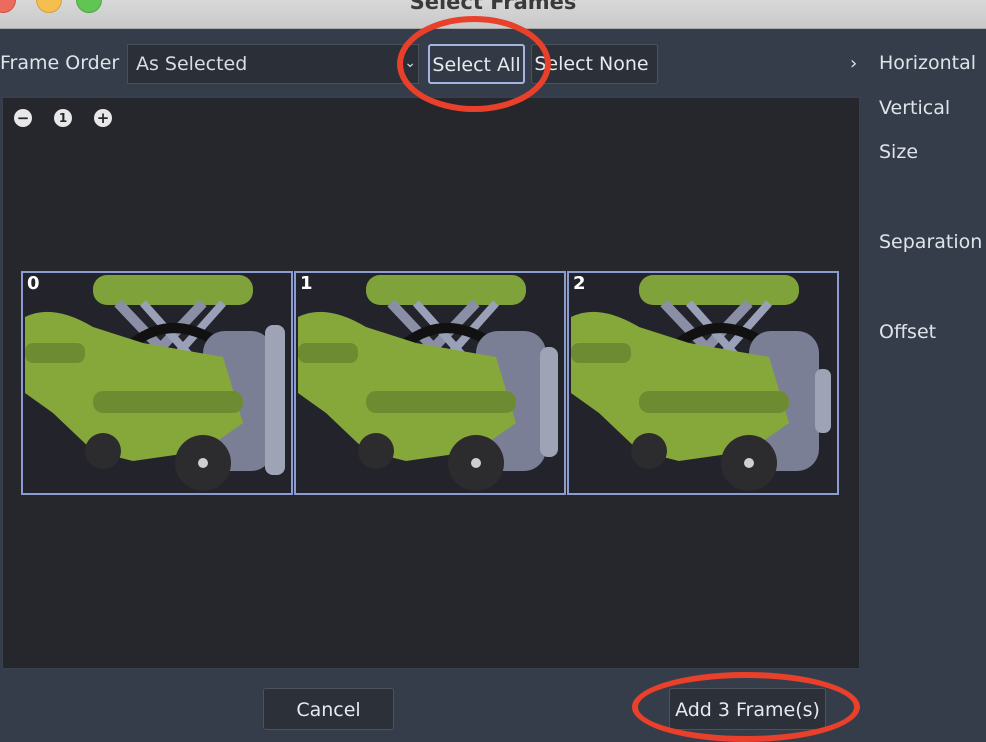  What do you see at coordinates (33, 283) in the screenshot?
I see `frame-index: 0` at bounding box center [33, 283].